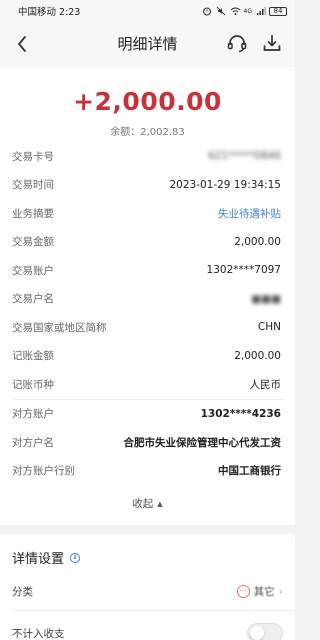 The height and width of the screenshot is (640, 320). I want to click on row-value: 人民币, so click(265, 384).